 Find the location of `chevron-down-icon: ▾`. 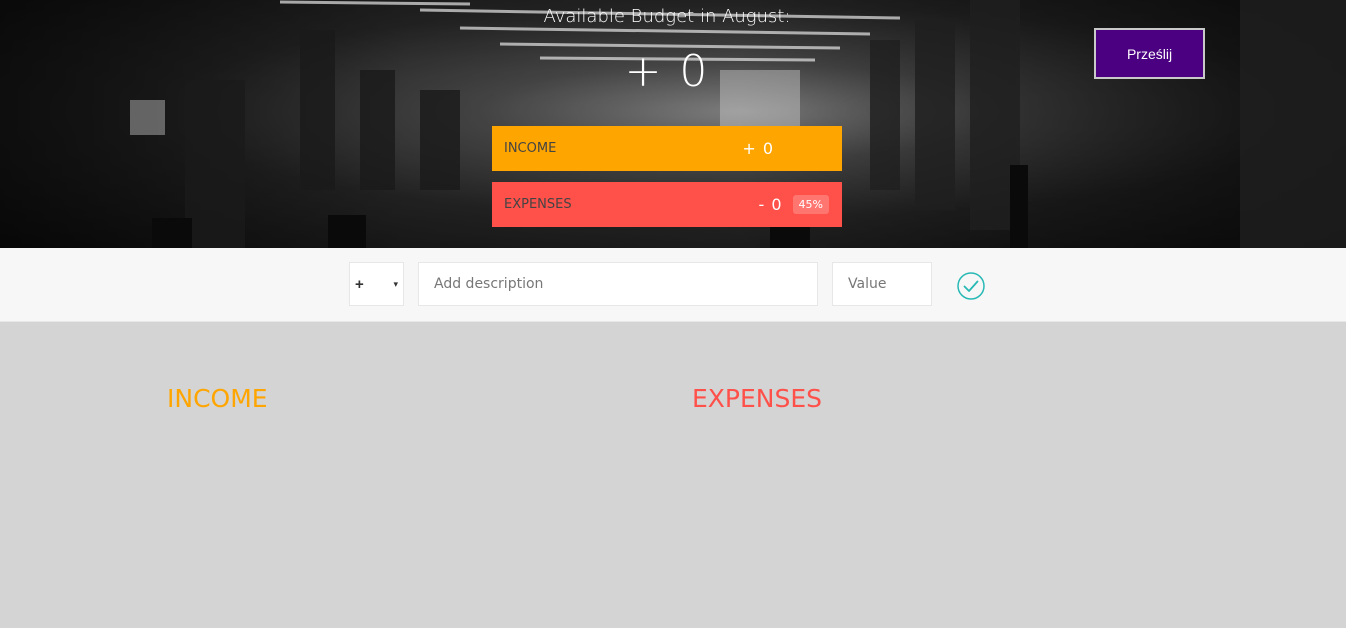

chevron-down-icon: ▾ is located at coordinates (395, 283).